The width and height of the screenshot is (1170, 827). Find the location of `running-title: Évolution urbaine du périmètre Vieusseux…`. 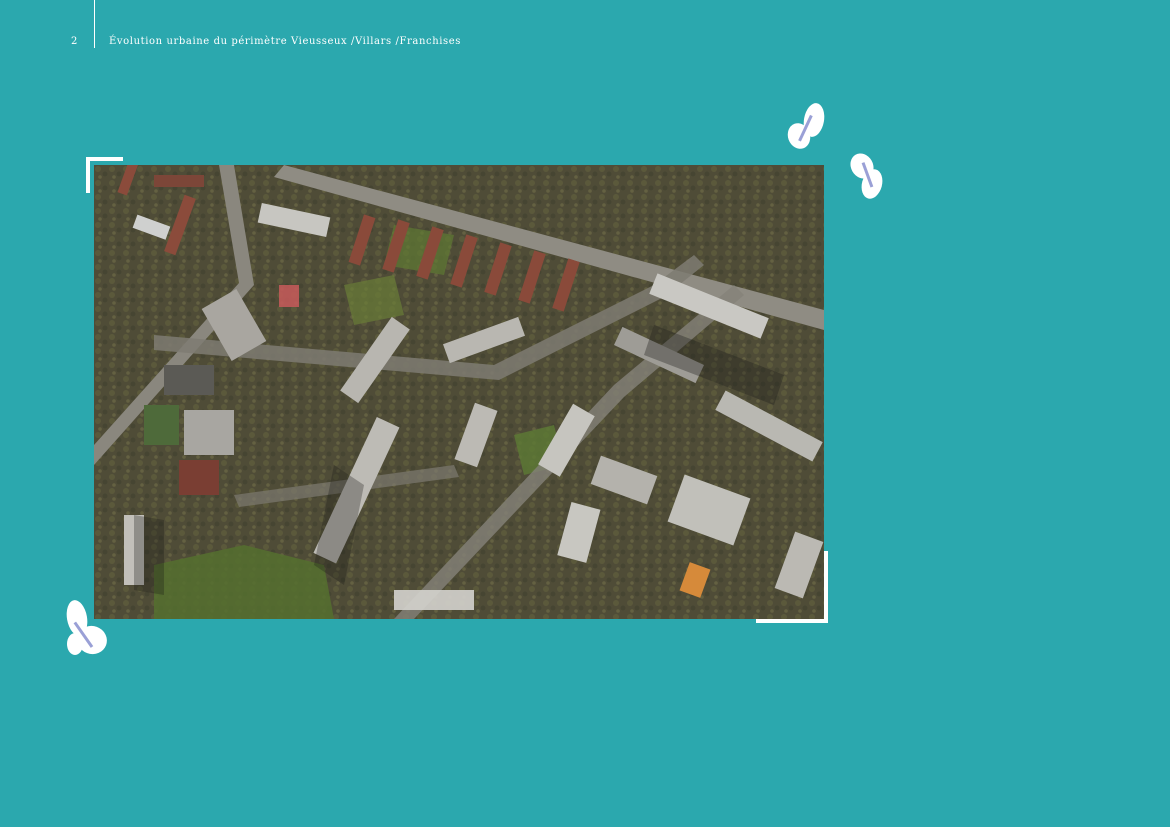

running-title: Évolution urbaine du périmètre Vieusseux… is located at coordinates (285, 41).